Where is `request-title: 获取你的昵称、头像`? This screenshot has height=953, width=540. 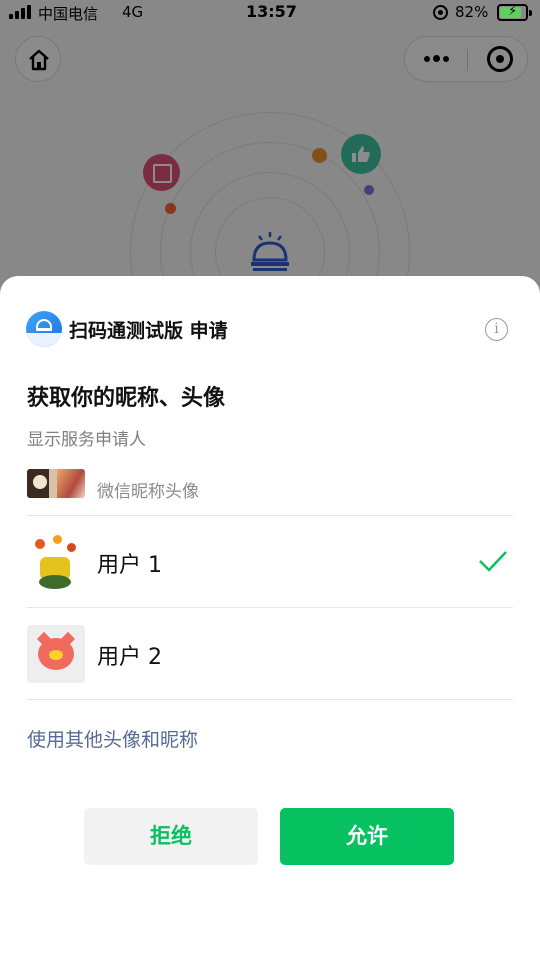
request-title: 获取你的昵称、头像 is located at coordinates (126, 398).